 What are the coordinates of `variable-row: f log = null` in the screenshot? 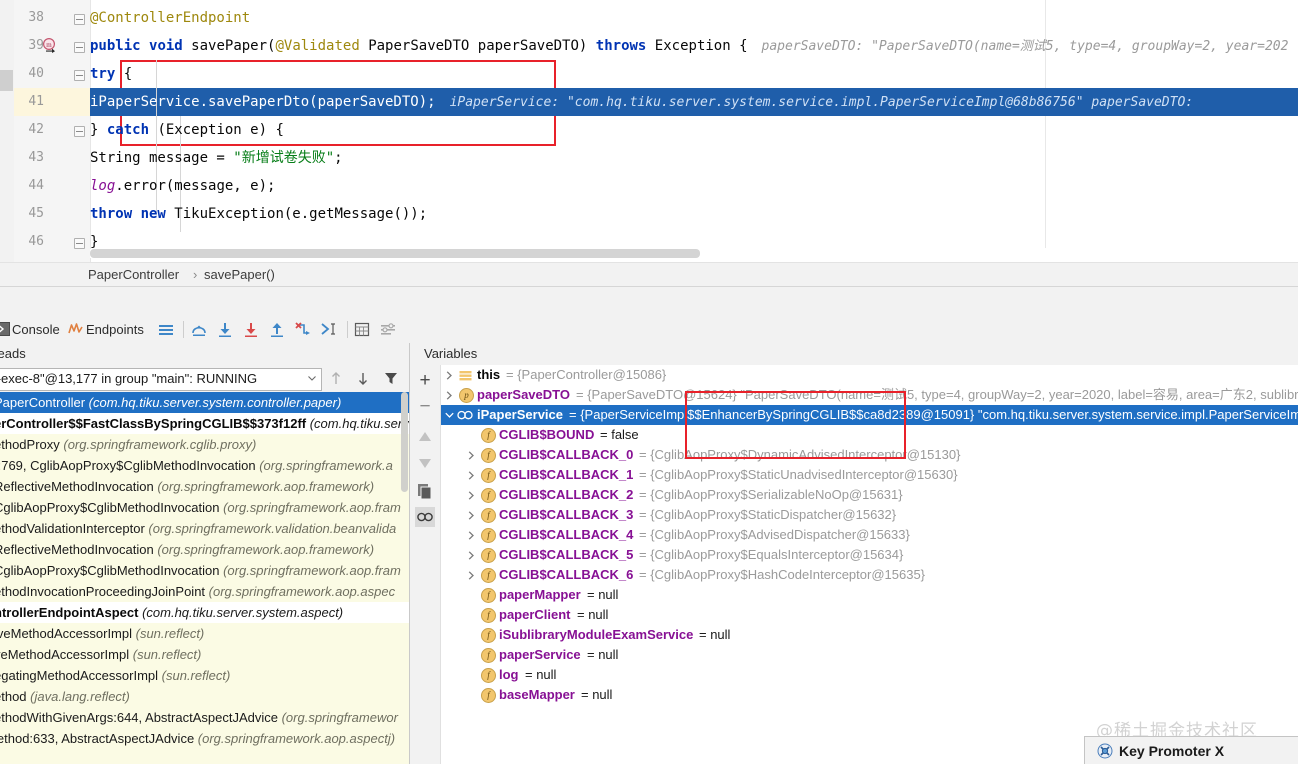 It's located at (869, 675).